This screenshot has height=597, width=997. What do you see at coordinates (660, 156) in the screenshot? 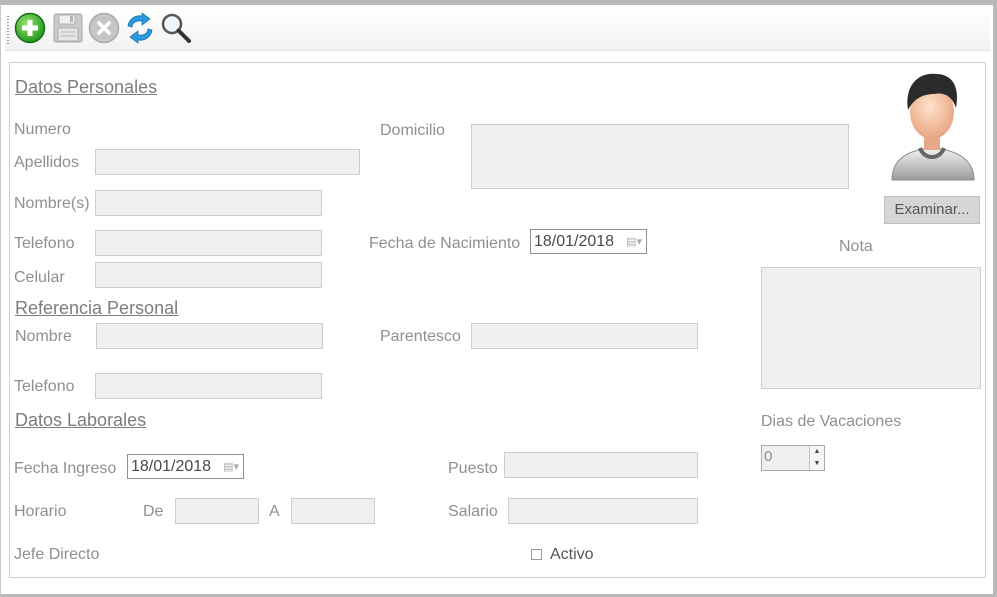
I see `domicilio-textarea` at bounding box center [660, 156].